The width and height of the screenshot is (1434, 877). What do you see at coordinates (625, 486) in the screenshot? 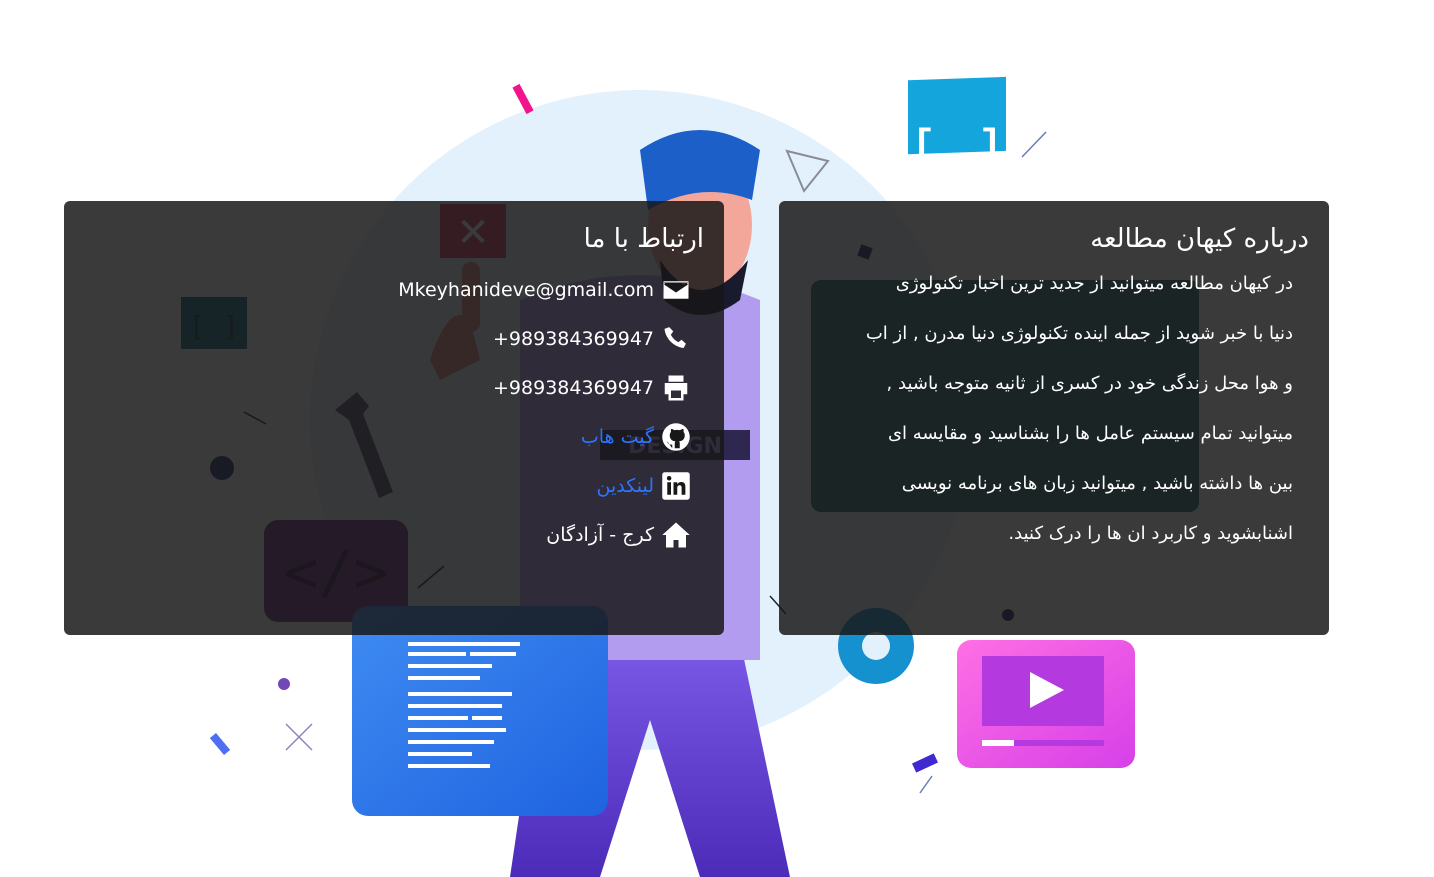
I see `linkedin-link: لینکدین` at bounding box center [625, 486].